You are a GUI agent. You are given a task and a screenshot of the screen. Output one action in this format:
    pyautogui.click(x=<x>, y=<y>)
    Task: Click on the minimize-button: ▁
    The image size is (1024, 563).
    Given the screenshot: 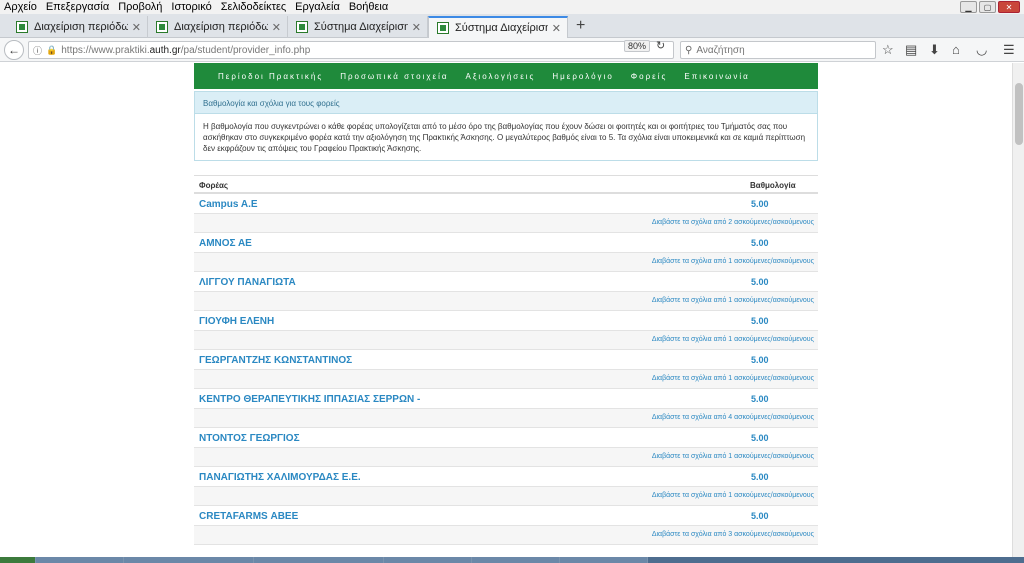 What is the action you would take?
    pyautogui.click(x=968, y=7)
    